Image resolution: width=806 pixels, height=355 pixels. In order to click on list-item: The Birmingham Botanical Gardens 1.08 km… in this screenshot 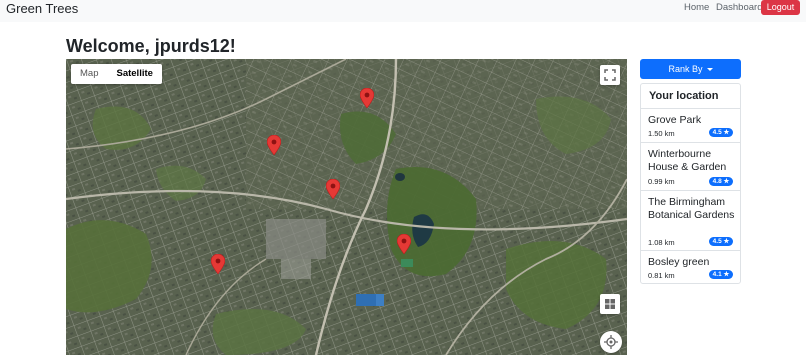, I will do `click(690, 220)`.